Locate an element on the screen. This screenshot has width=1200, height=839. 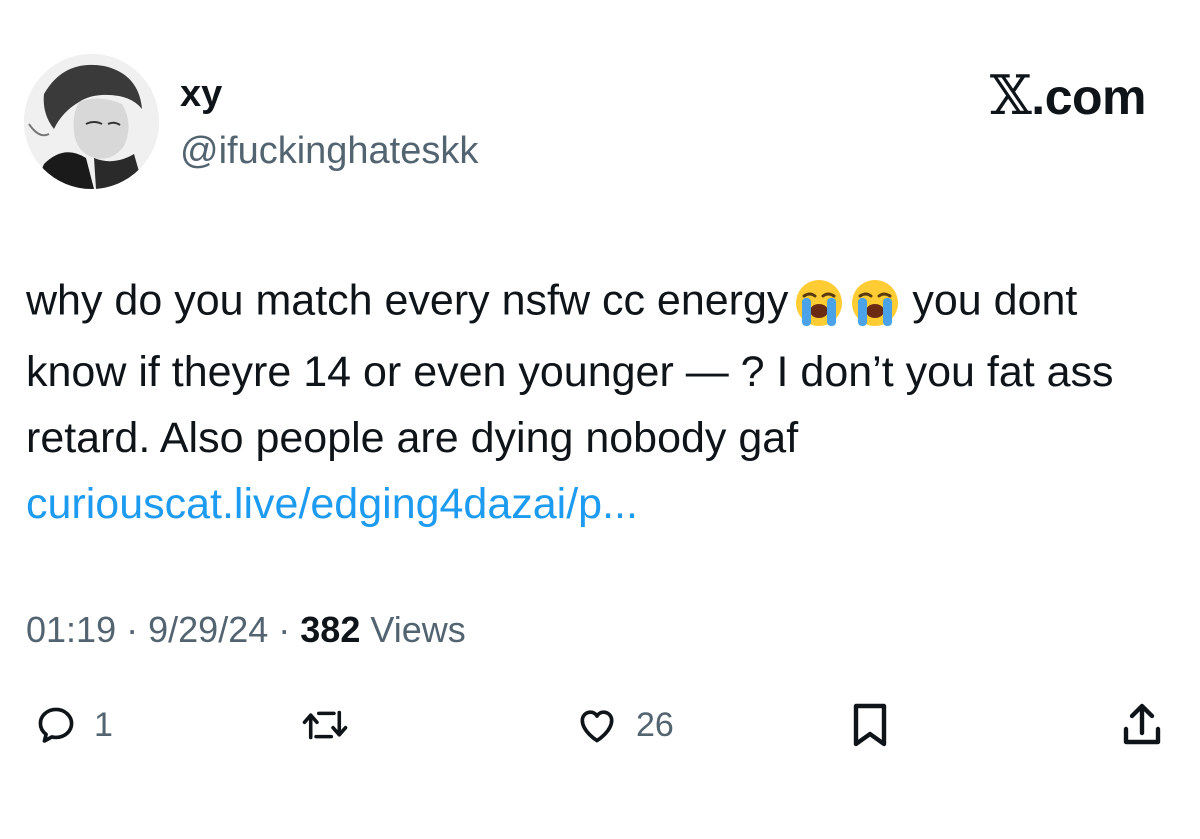
like-count: 26 is located at coordinates (655, 724).